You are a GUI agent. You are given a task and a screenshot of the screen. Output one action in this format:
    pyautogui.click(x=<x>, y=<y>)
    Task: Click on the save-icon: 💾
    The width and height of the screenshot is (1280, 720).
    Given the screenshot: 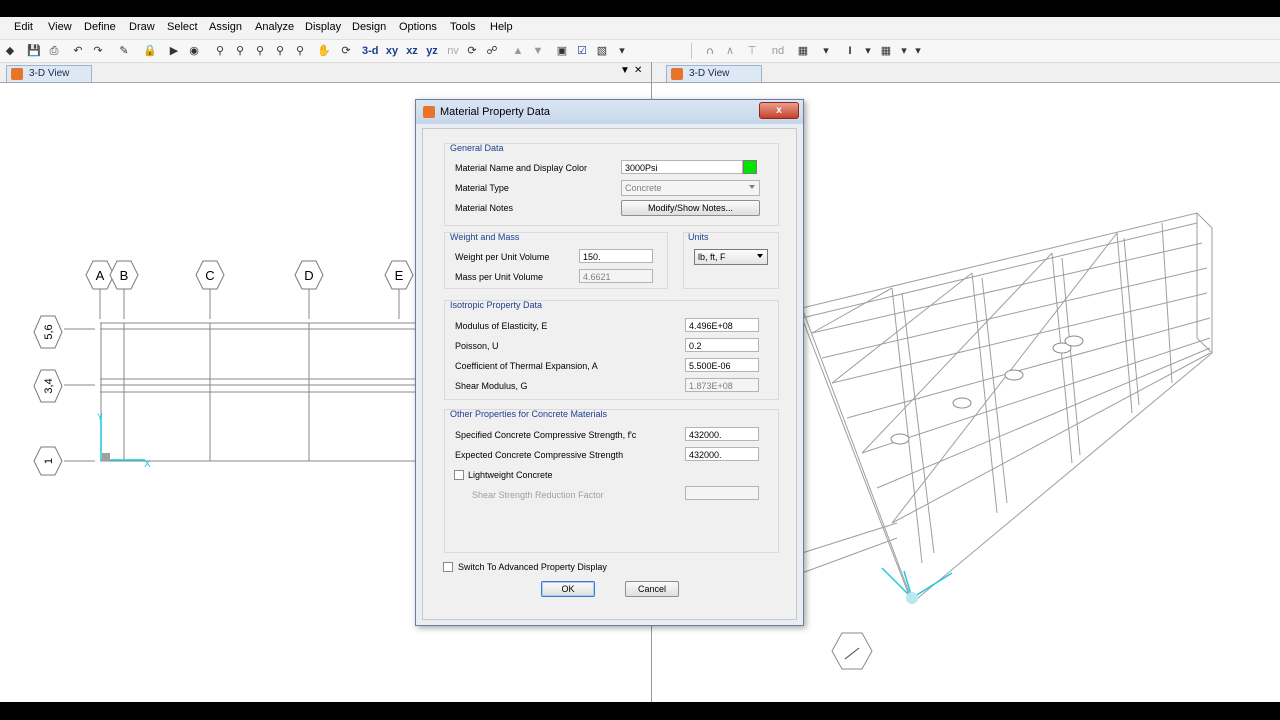 What is the action you would take?
    pyautogui.click(x=34, y=51)
    